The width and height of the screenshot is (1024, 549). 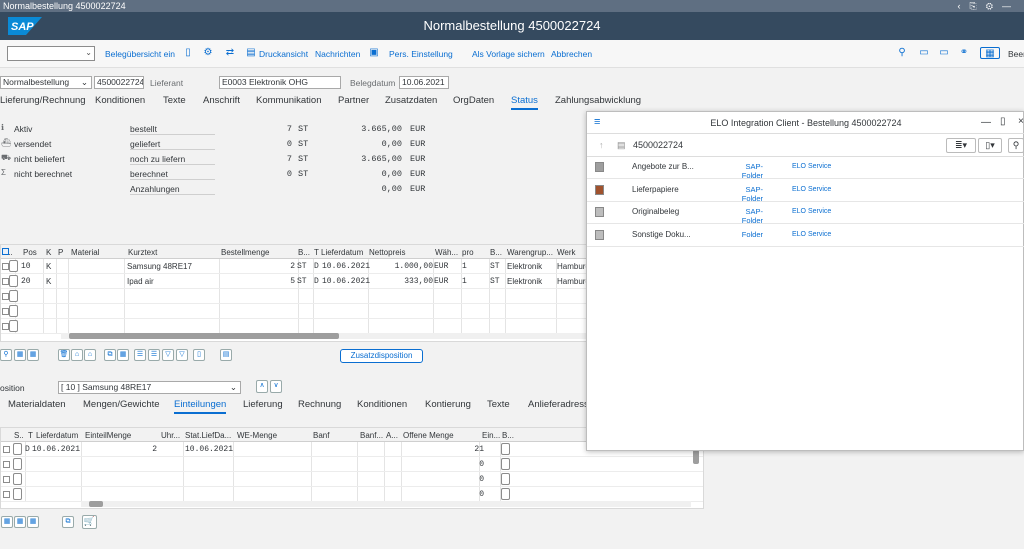 What do you see at coordinates (561, 404) in the screenshot?
I see `tab-delivery-address: Anlieferadresse` at bounding box center [561, 404].